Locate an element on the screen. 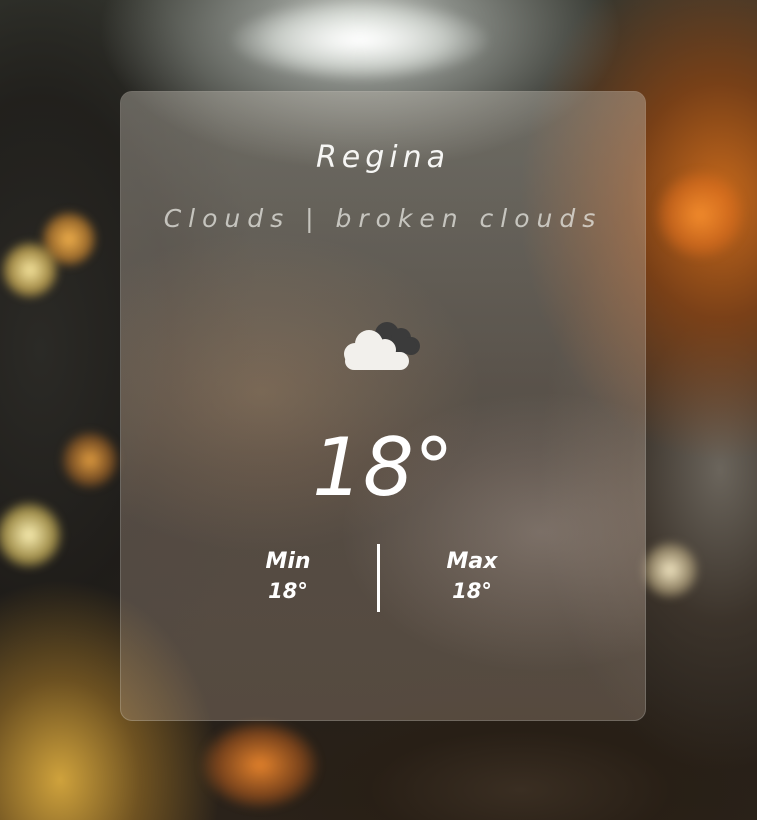 The image size is (757, 820). broken-clouds-icon is located at coordinates (382, 346).